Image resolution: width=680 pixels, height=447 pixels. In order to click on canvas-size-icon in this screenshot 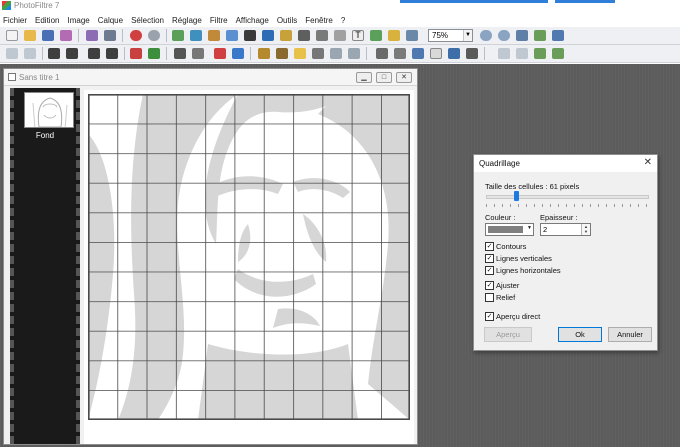, I will do `click(286, 35)`.